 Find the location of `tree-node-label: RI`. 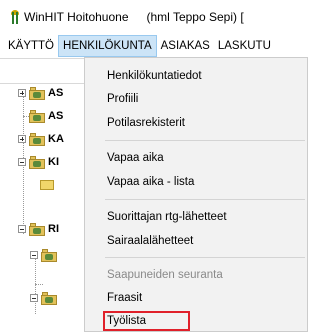

tree-node-label: RI is located at coordinates (53, 229).